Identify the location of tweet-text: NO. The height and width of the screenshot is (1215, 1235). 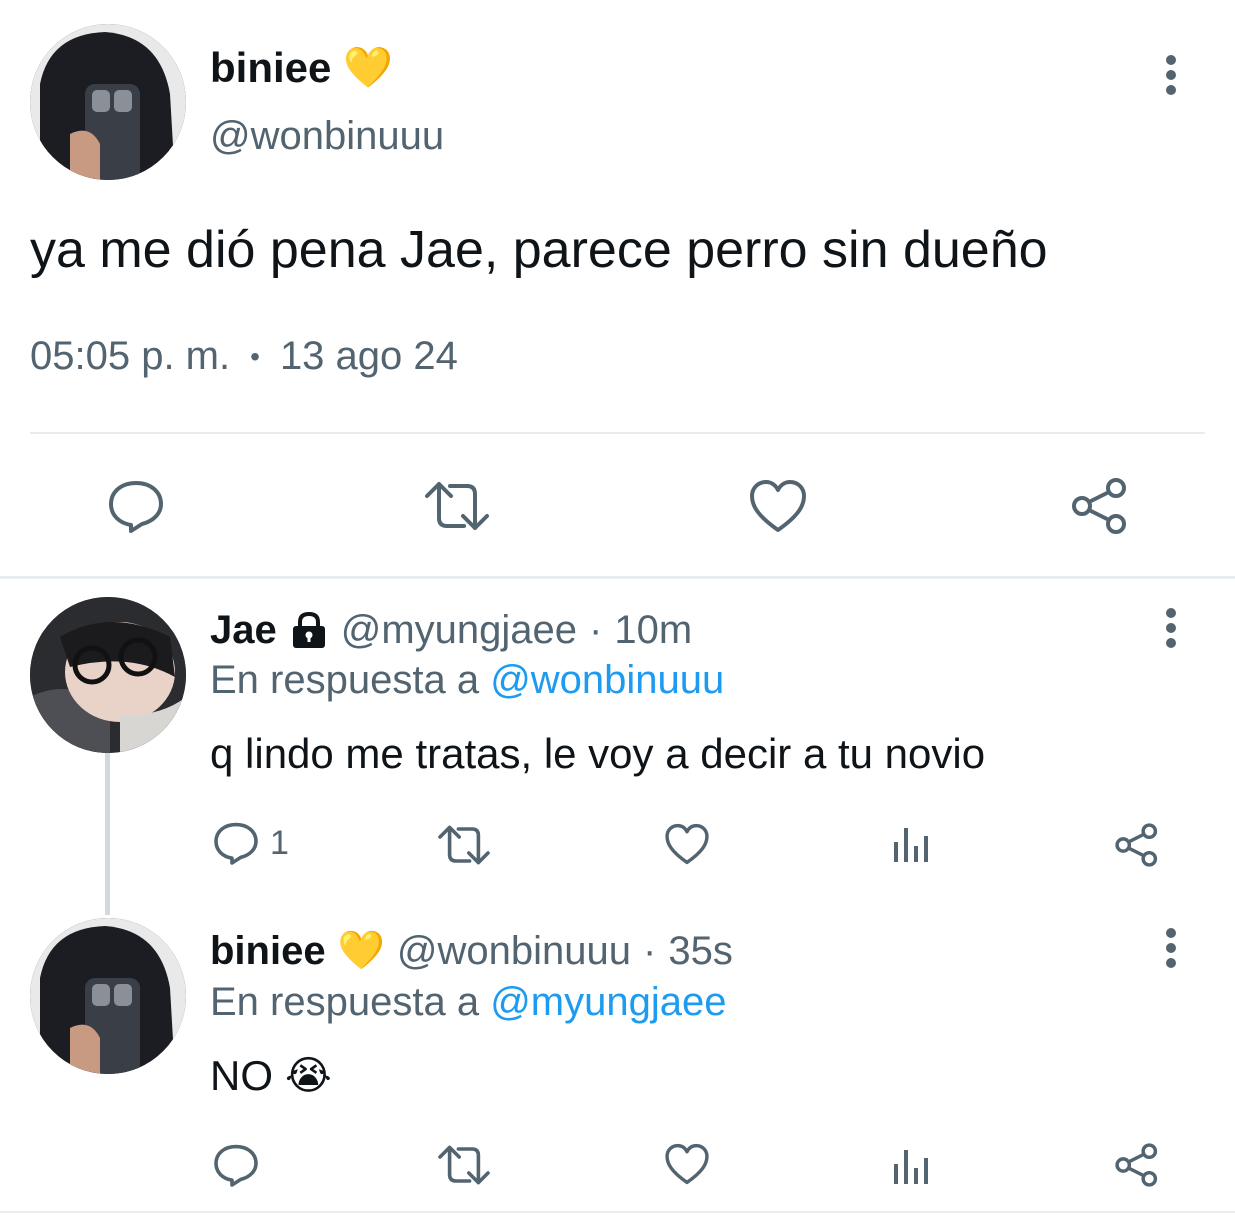
(241, 1075).